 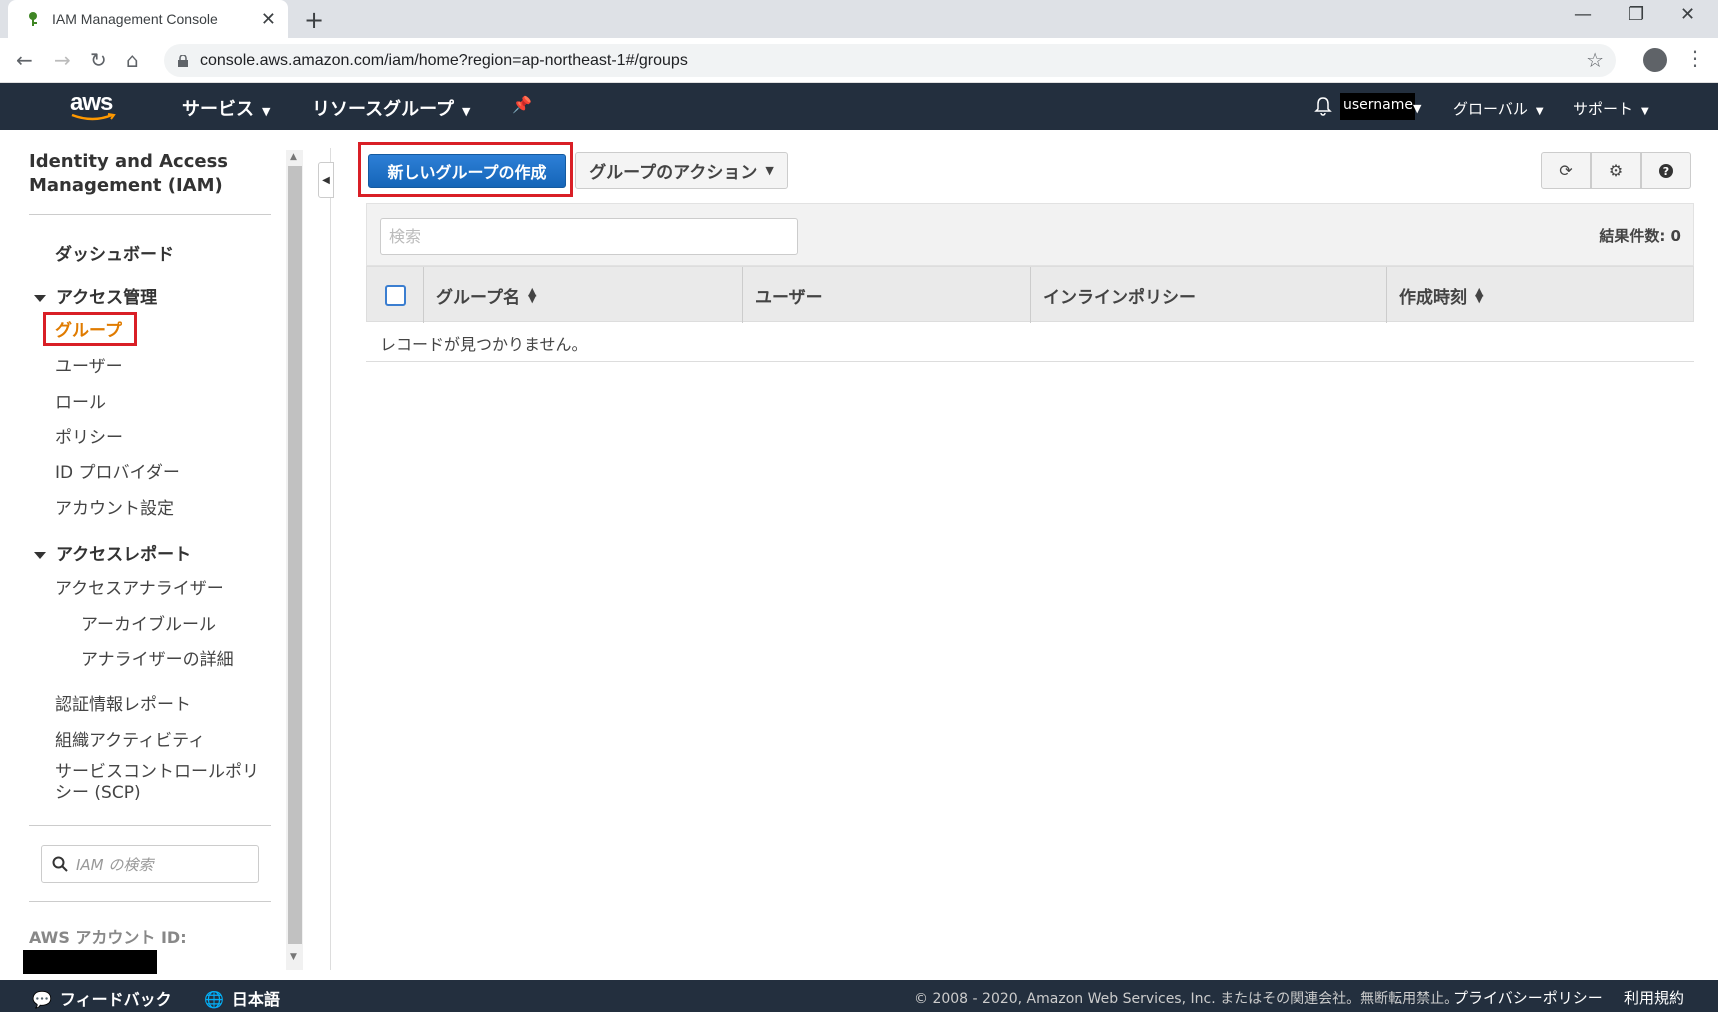 What do you see at coordinates (522, 104) in the screenshot?
I see `pin-icon: 📌` at bounding box center [522, 104].